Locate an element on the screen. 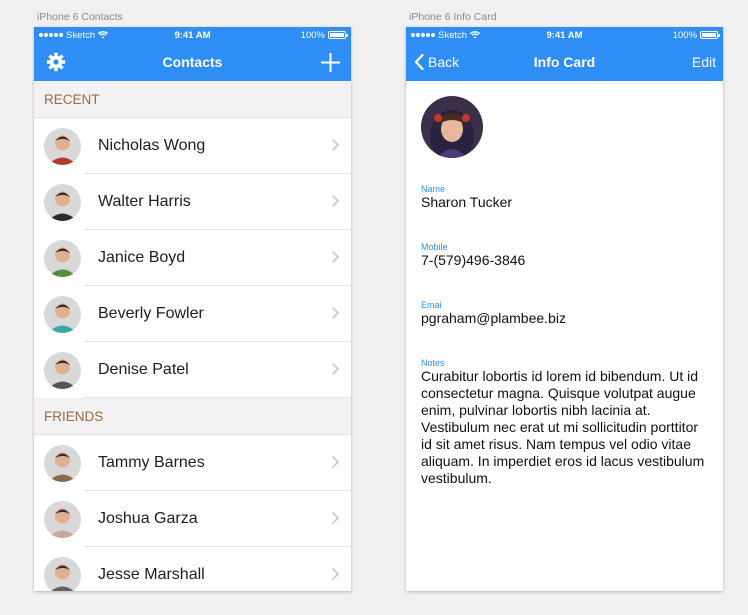 Image resolution: width=748 pixels, height=615 pixels. mobile-value: 7-(579)496-3846 is located at coordinates (473, 260).